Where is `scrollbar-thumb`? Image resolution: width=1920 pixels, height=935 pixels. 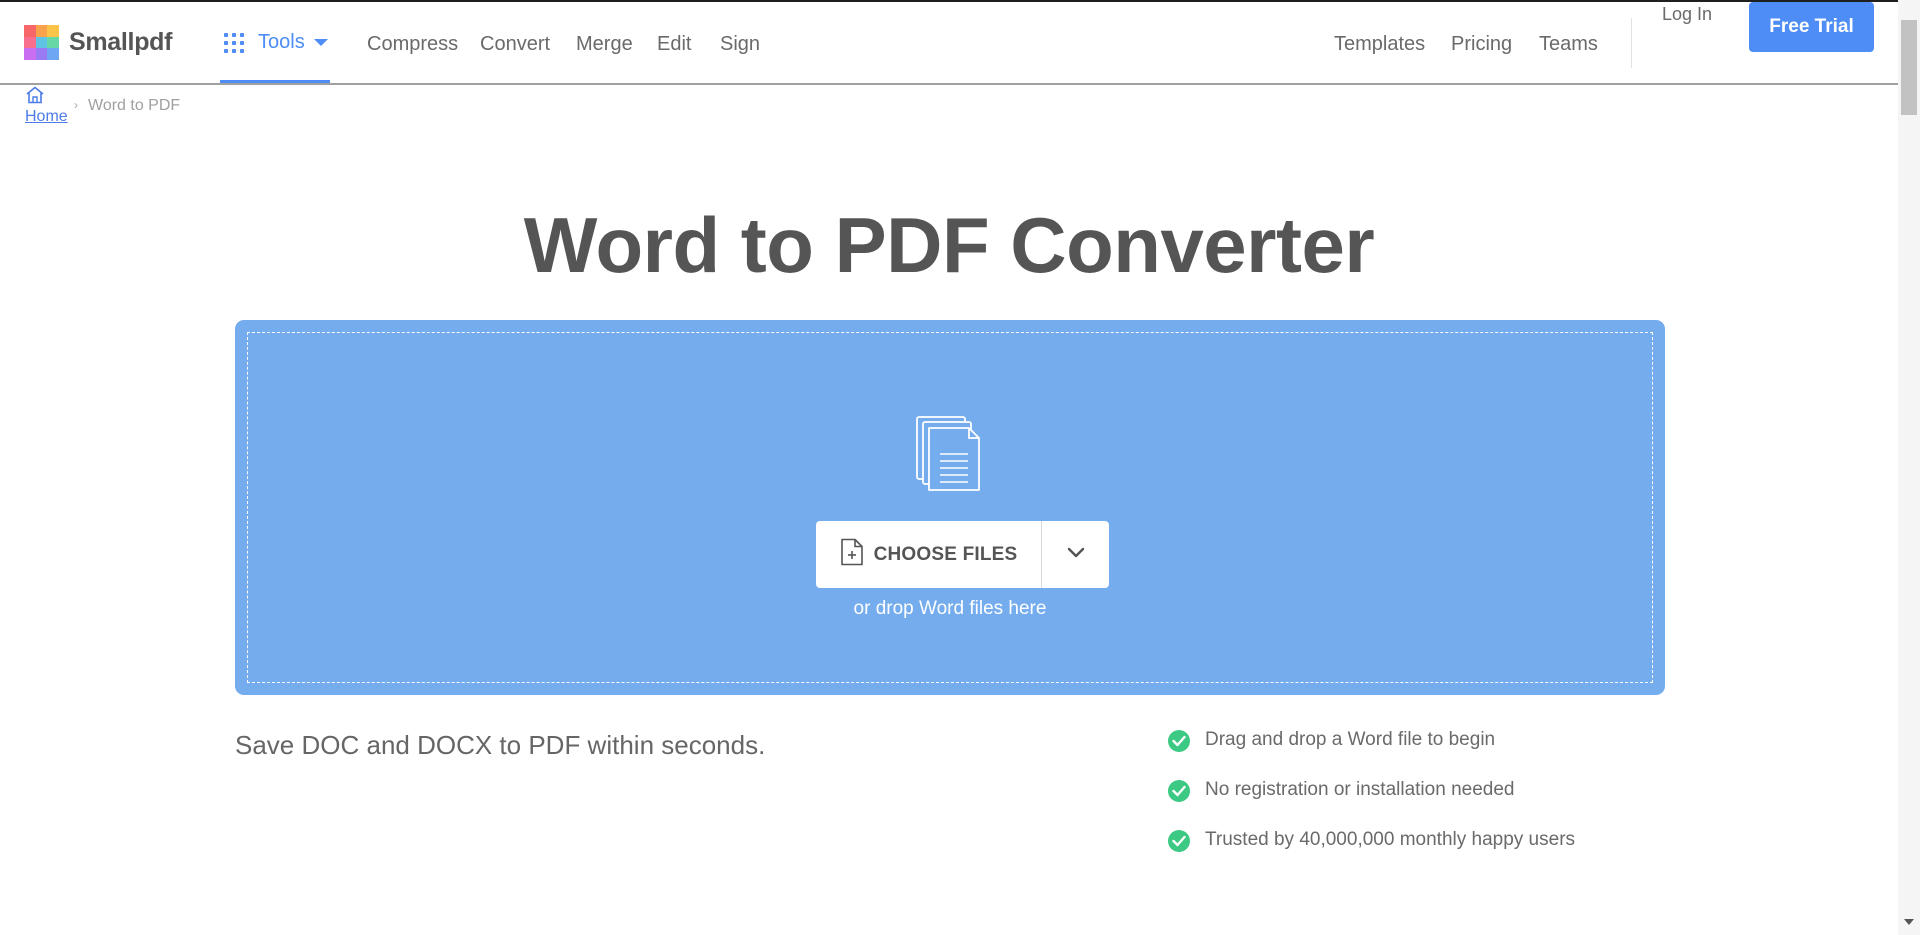 scrollbar-thumb is located at coordinates (1909, 67).